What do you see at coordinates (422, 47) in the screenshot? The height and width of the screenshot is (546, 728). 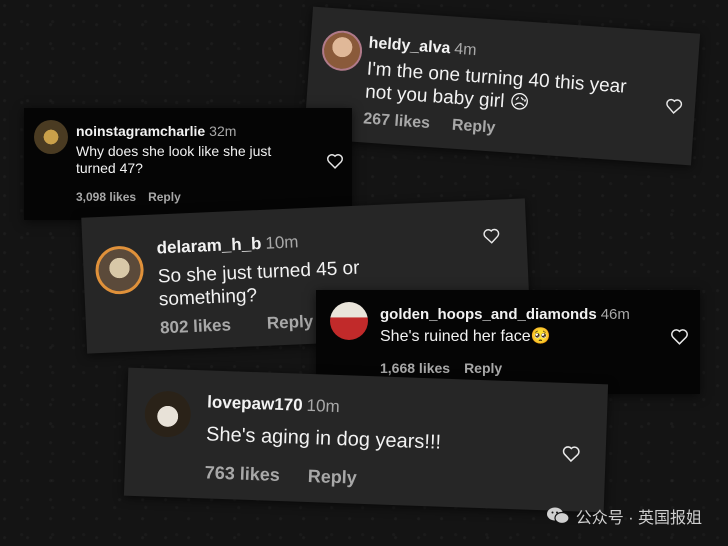 I see `comment-username: heldy_alva 4m` at bounding box center [422, 47].